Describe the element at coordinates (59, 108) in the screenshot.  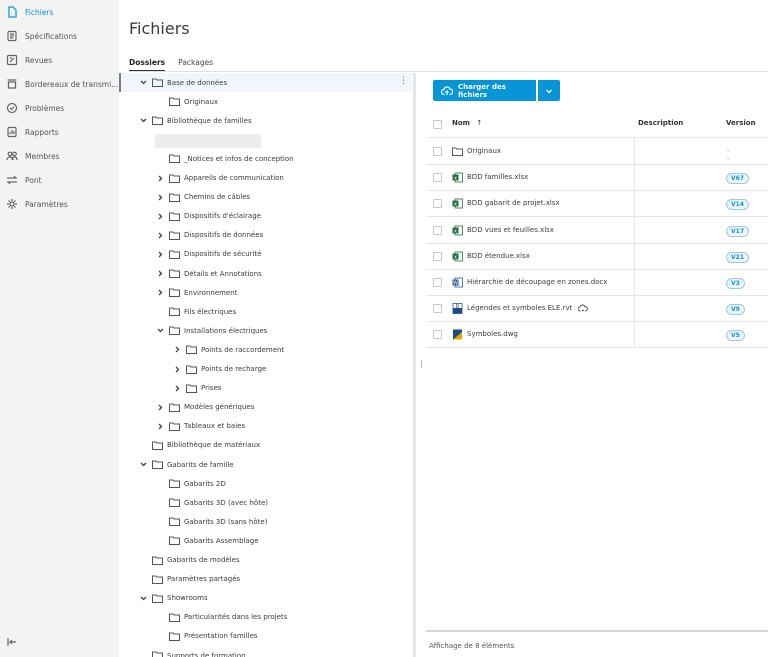
I see `sidebar-item-problemes: Problèmes` at that location.